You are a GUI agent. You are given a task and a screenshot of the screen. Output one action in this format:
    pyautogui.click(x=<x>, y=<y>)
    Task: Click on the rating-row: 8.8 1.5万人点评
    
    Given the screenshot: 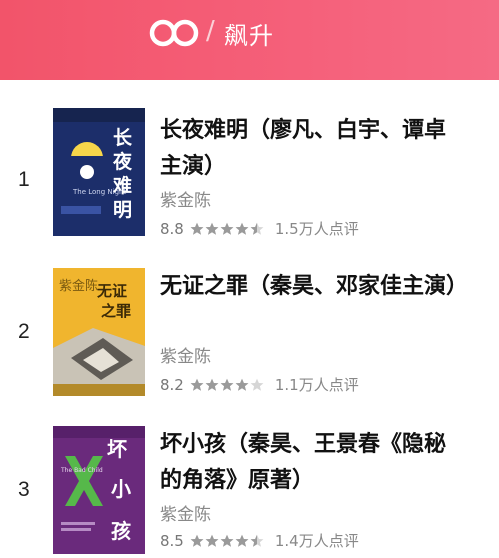 What is the action you would take?
    pyautogui.click(x=259, y=228)
    